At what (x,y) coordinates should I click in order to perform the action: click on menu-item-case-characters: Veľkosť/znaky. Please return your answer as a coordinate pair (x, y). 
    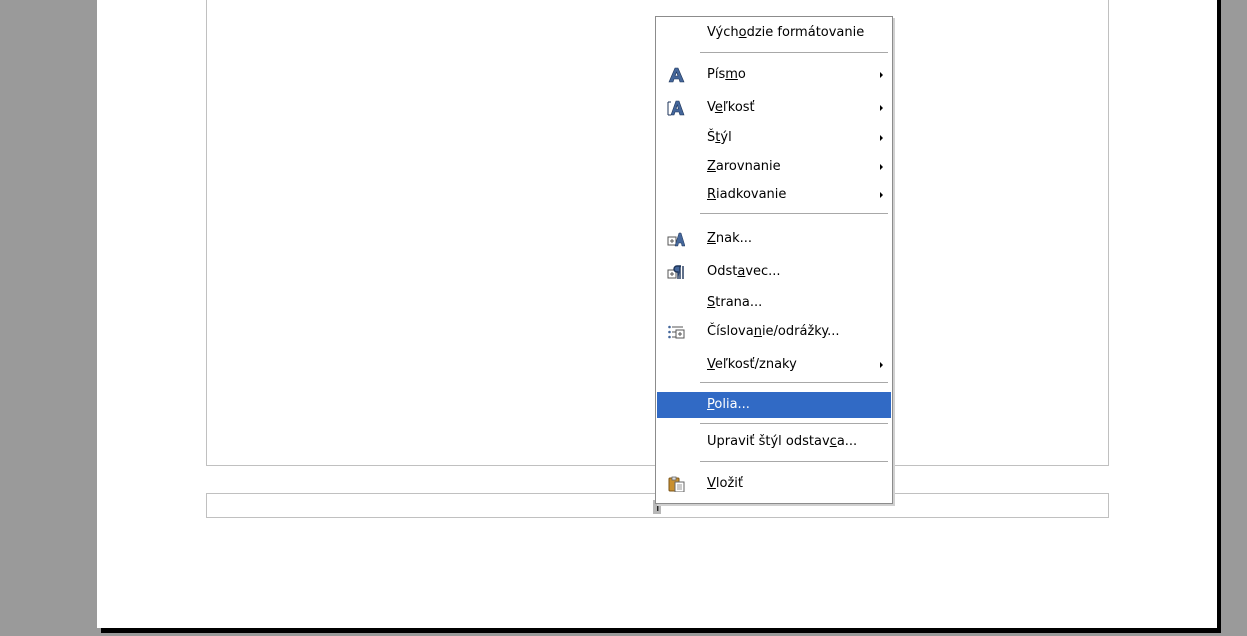
    Looking at the image, I should click on (774, 365).